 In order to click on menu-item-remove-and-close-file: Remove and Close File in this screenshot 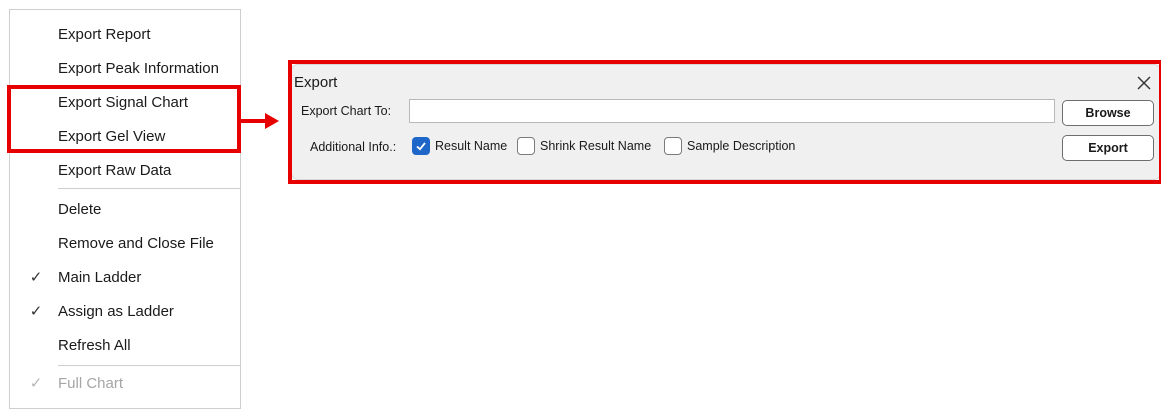, I will do `click(125, 243)`.